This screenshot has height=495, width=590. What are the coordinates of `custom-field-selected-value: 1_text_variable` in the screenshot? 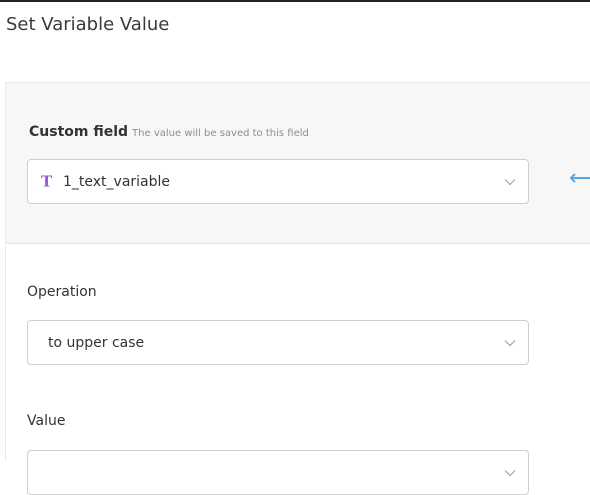 It's located at (117, 181).